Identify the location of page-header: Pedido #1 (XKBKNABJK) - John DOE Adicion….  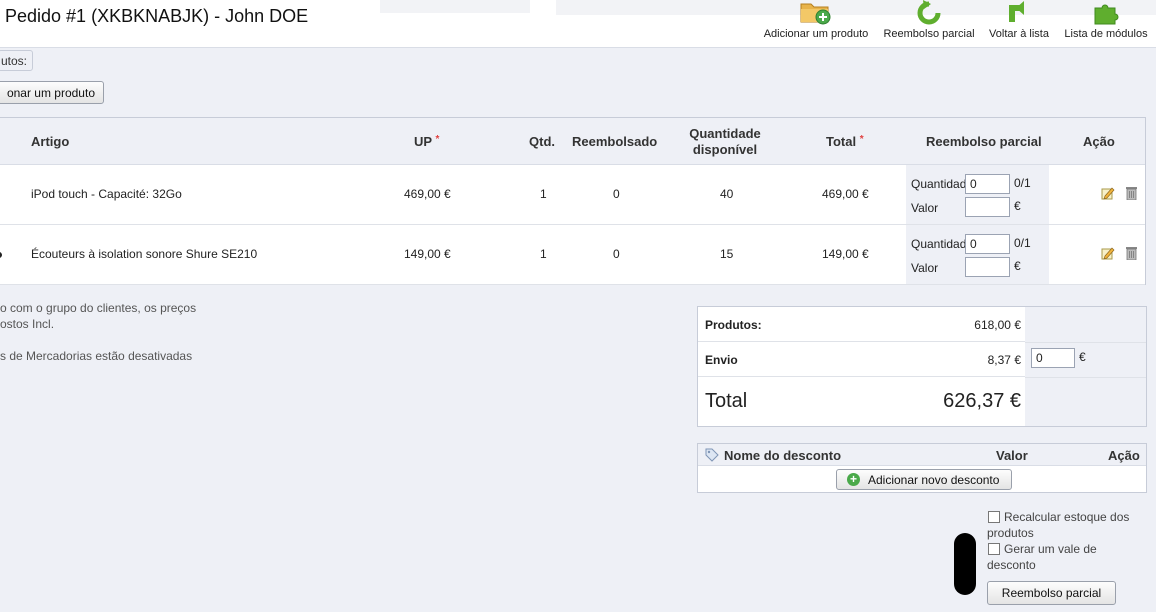
(578, 24).